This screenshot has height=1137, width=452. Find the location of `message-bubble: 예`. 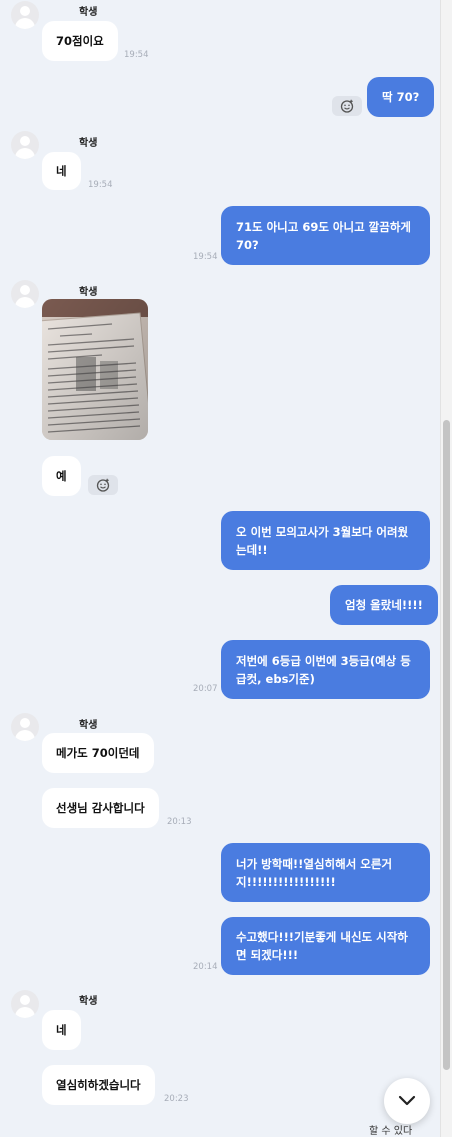

message-bubble: 예 is located at coordinates (61, 476).